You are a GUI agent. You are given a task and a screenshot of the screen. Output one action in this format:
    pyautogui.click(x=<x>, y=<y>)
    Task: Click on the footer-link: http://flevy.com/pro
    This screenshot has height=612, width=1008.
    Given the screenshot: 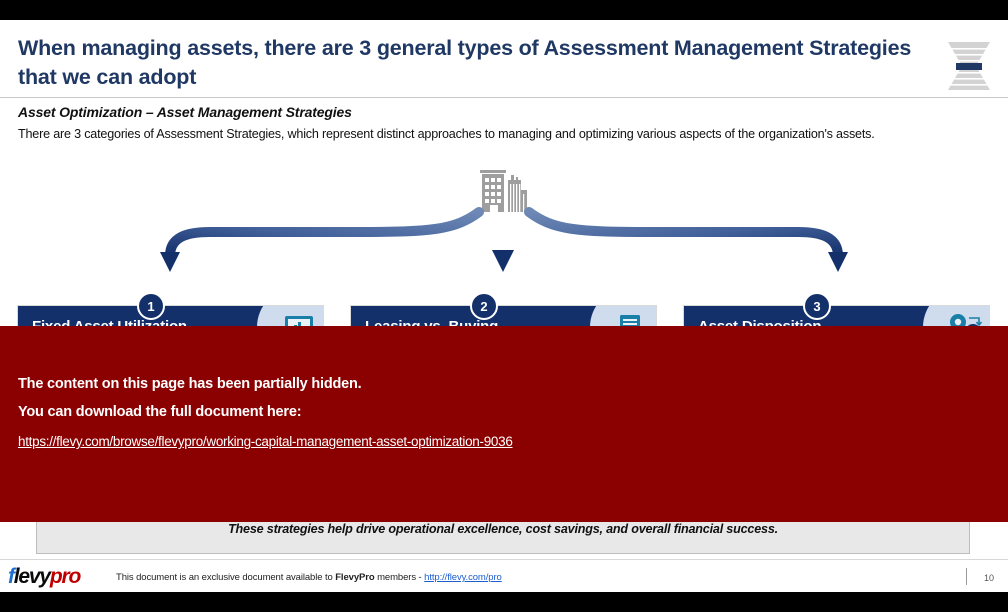 What is the action you would take?
    pyautogui.click(x=463, y=577)
    